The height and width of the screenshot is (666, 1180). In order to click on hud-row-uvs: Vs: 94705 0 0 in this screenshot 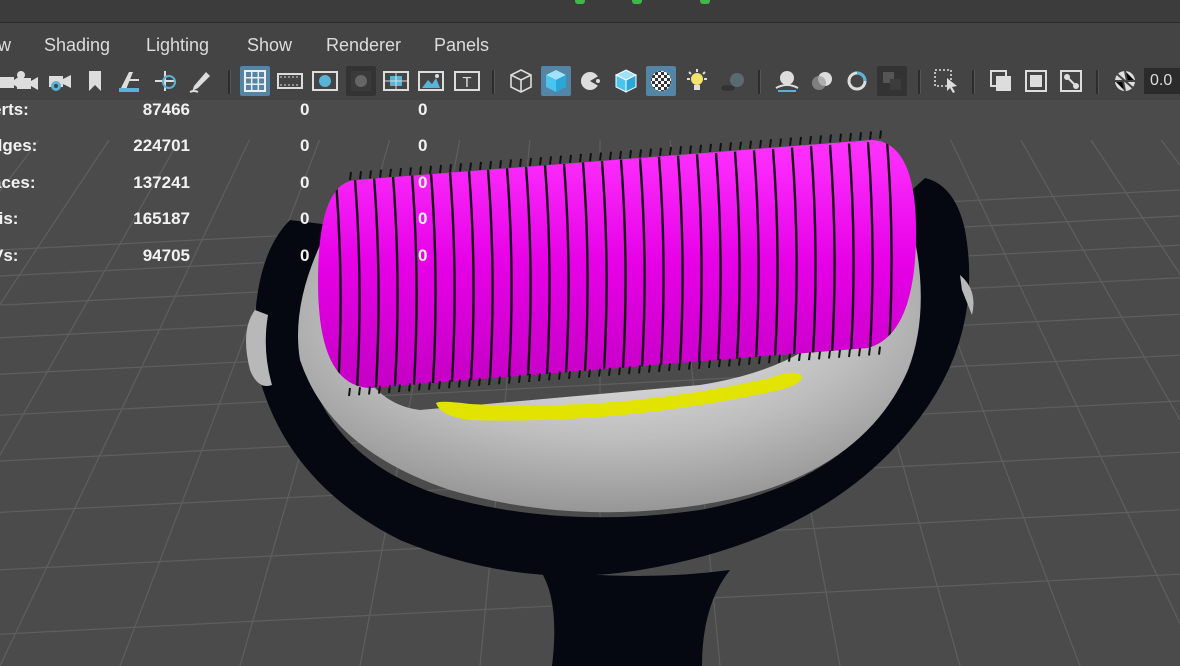, I will do `click(235, 258)`.